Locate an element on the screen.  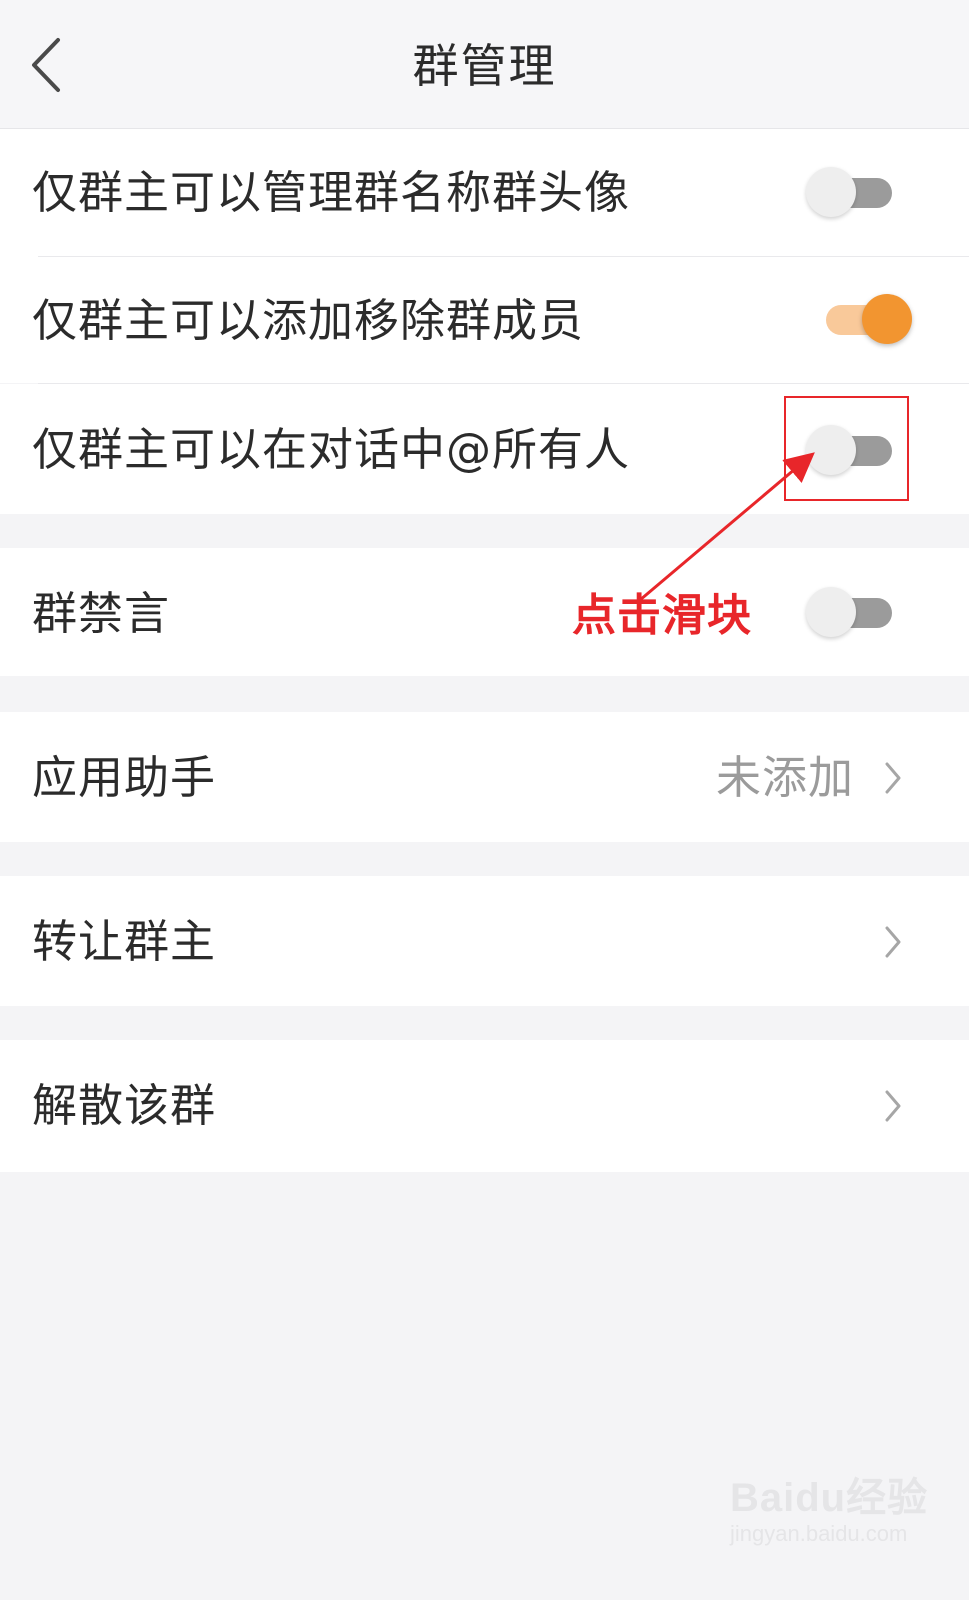
annotation-label: 点击滑块 is located at coordinates (662, 615).